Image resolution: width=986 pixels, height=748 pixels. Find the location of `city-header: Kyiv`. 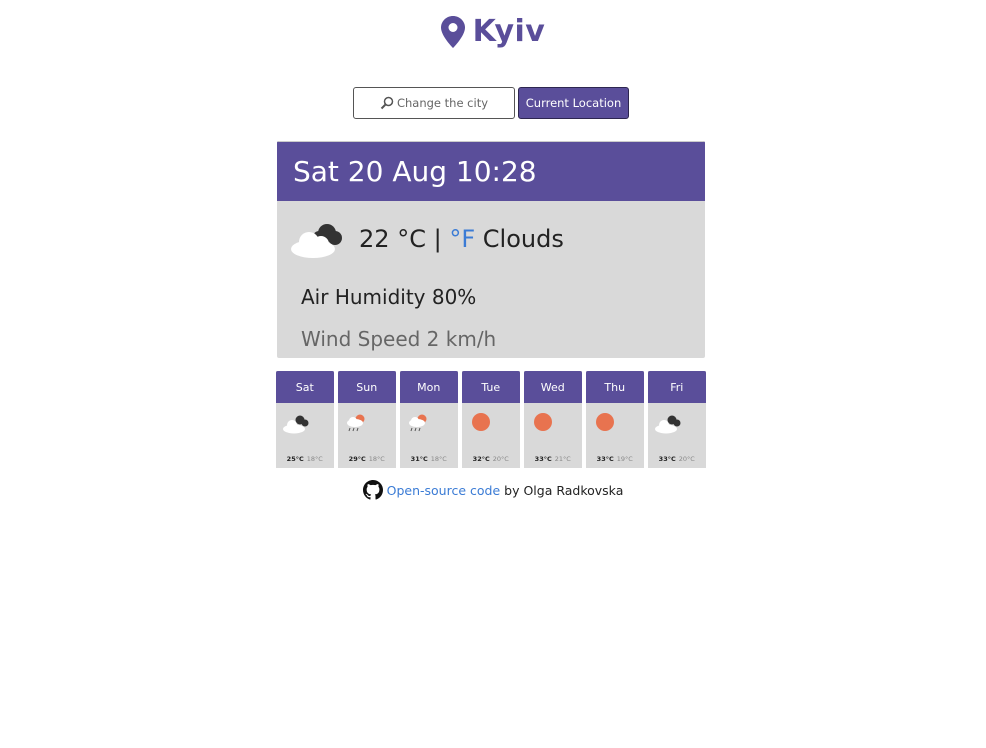

city-header: Kyiv is located at coordinates (493, 31).